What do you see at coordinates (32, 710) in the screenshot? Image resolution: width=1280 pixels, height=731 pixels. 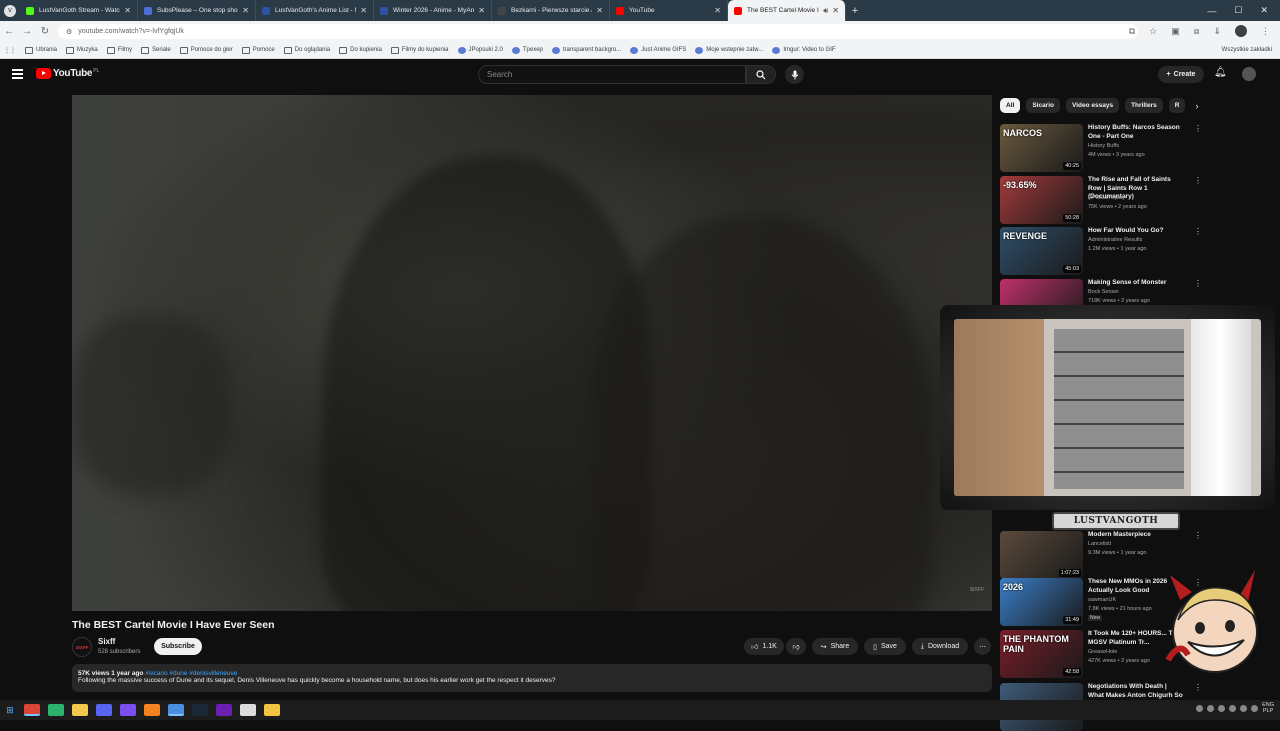 I see `chrome-icon` at bounding box center [32, 710].